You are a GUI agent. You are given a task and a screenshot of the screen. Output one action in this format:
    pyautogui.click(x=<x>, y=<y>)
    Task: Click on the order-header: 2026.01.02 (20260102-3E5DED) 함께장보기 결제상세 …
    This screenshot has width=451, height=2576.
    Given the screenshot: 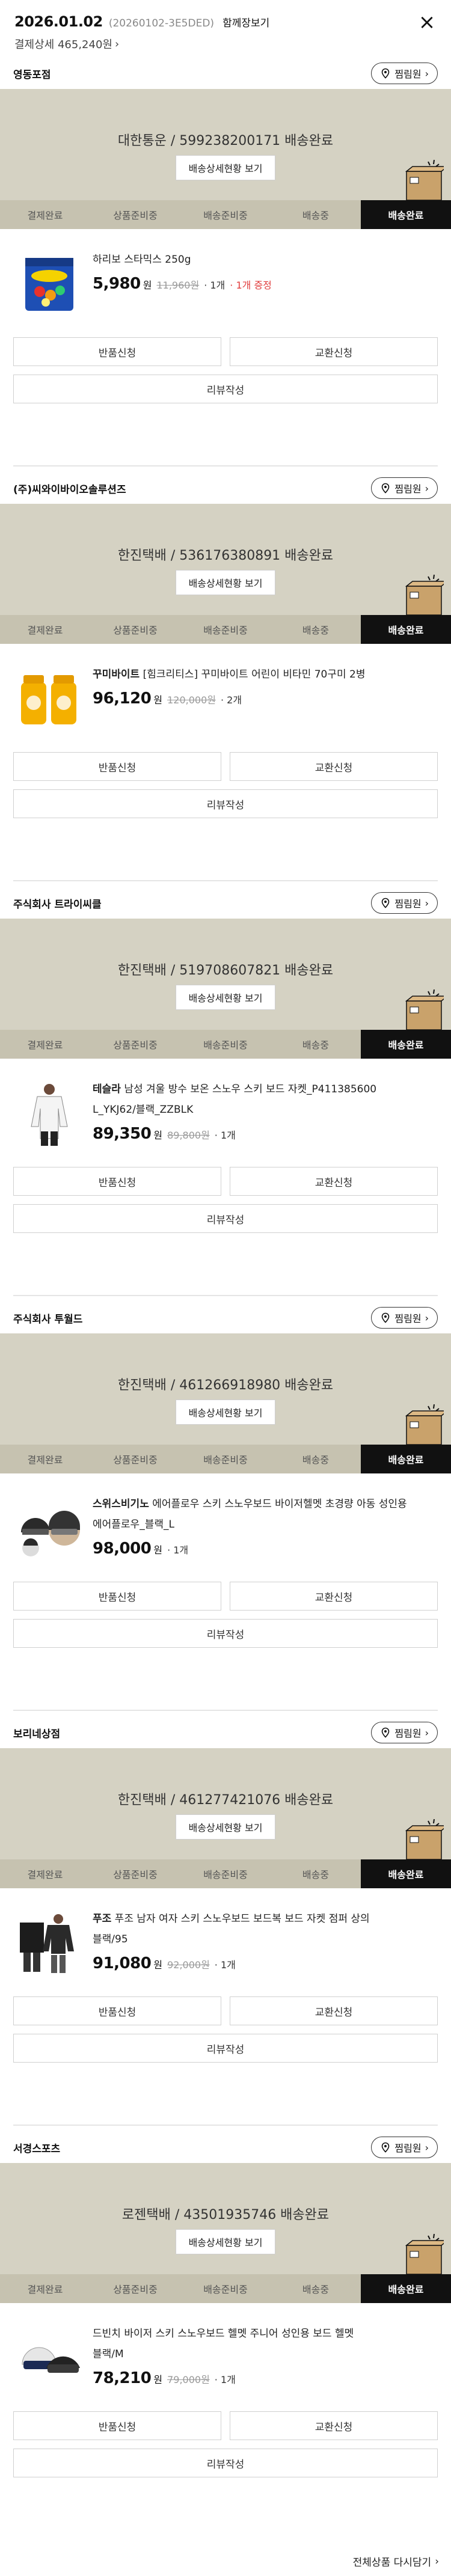 What is the action you would take?
    pyautogui.click(x=226, y=29)
    